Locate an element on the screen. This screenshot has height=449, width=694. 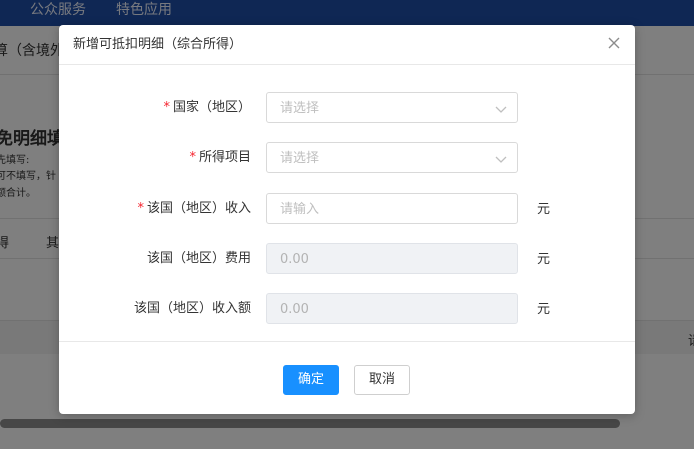
income-item-label: * 所得项目 is located at coordinates (220, 158).